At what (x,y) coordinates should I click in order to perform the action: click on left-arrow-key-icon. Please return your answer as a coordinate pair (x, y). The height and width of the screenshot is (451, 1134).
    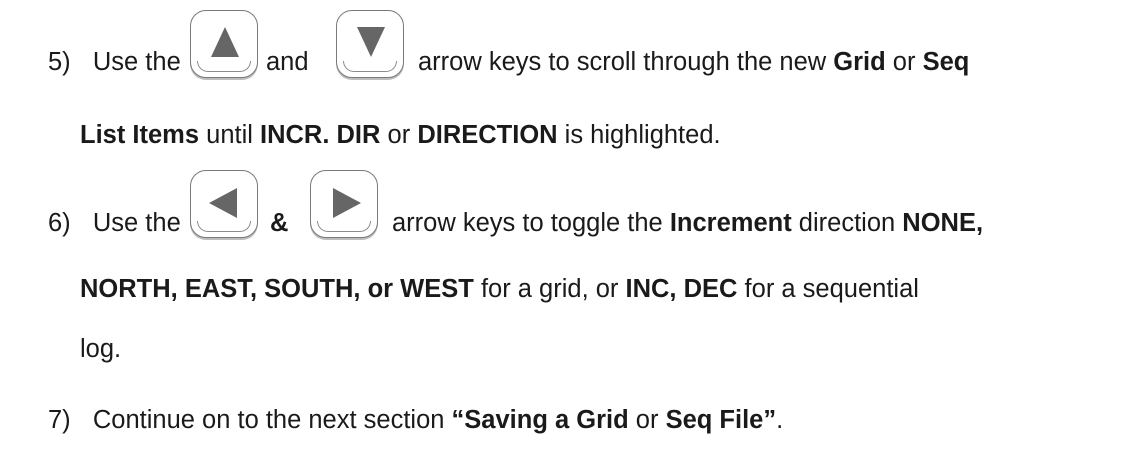
    Looking at the image, I should click on (224, 204).